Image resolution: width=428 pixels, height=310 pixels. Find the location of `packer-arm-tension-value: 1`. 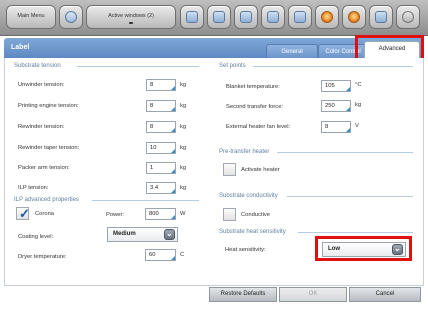

packer-arm-tension-value: 1 is located at coordinates (152, 168).